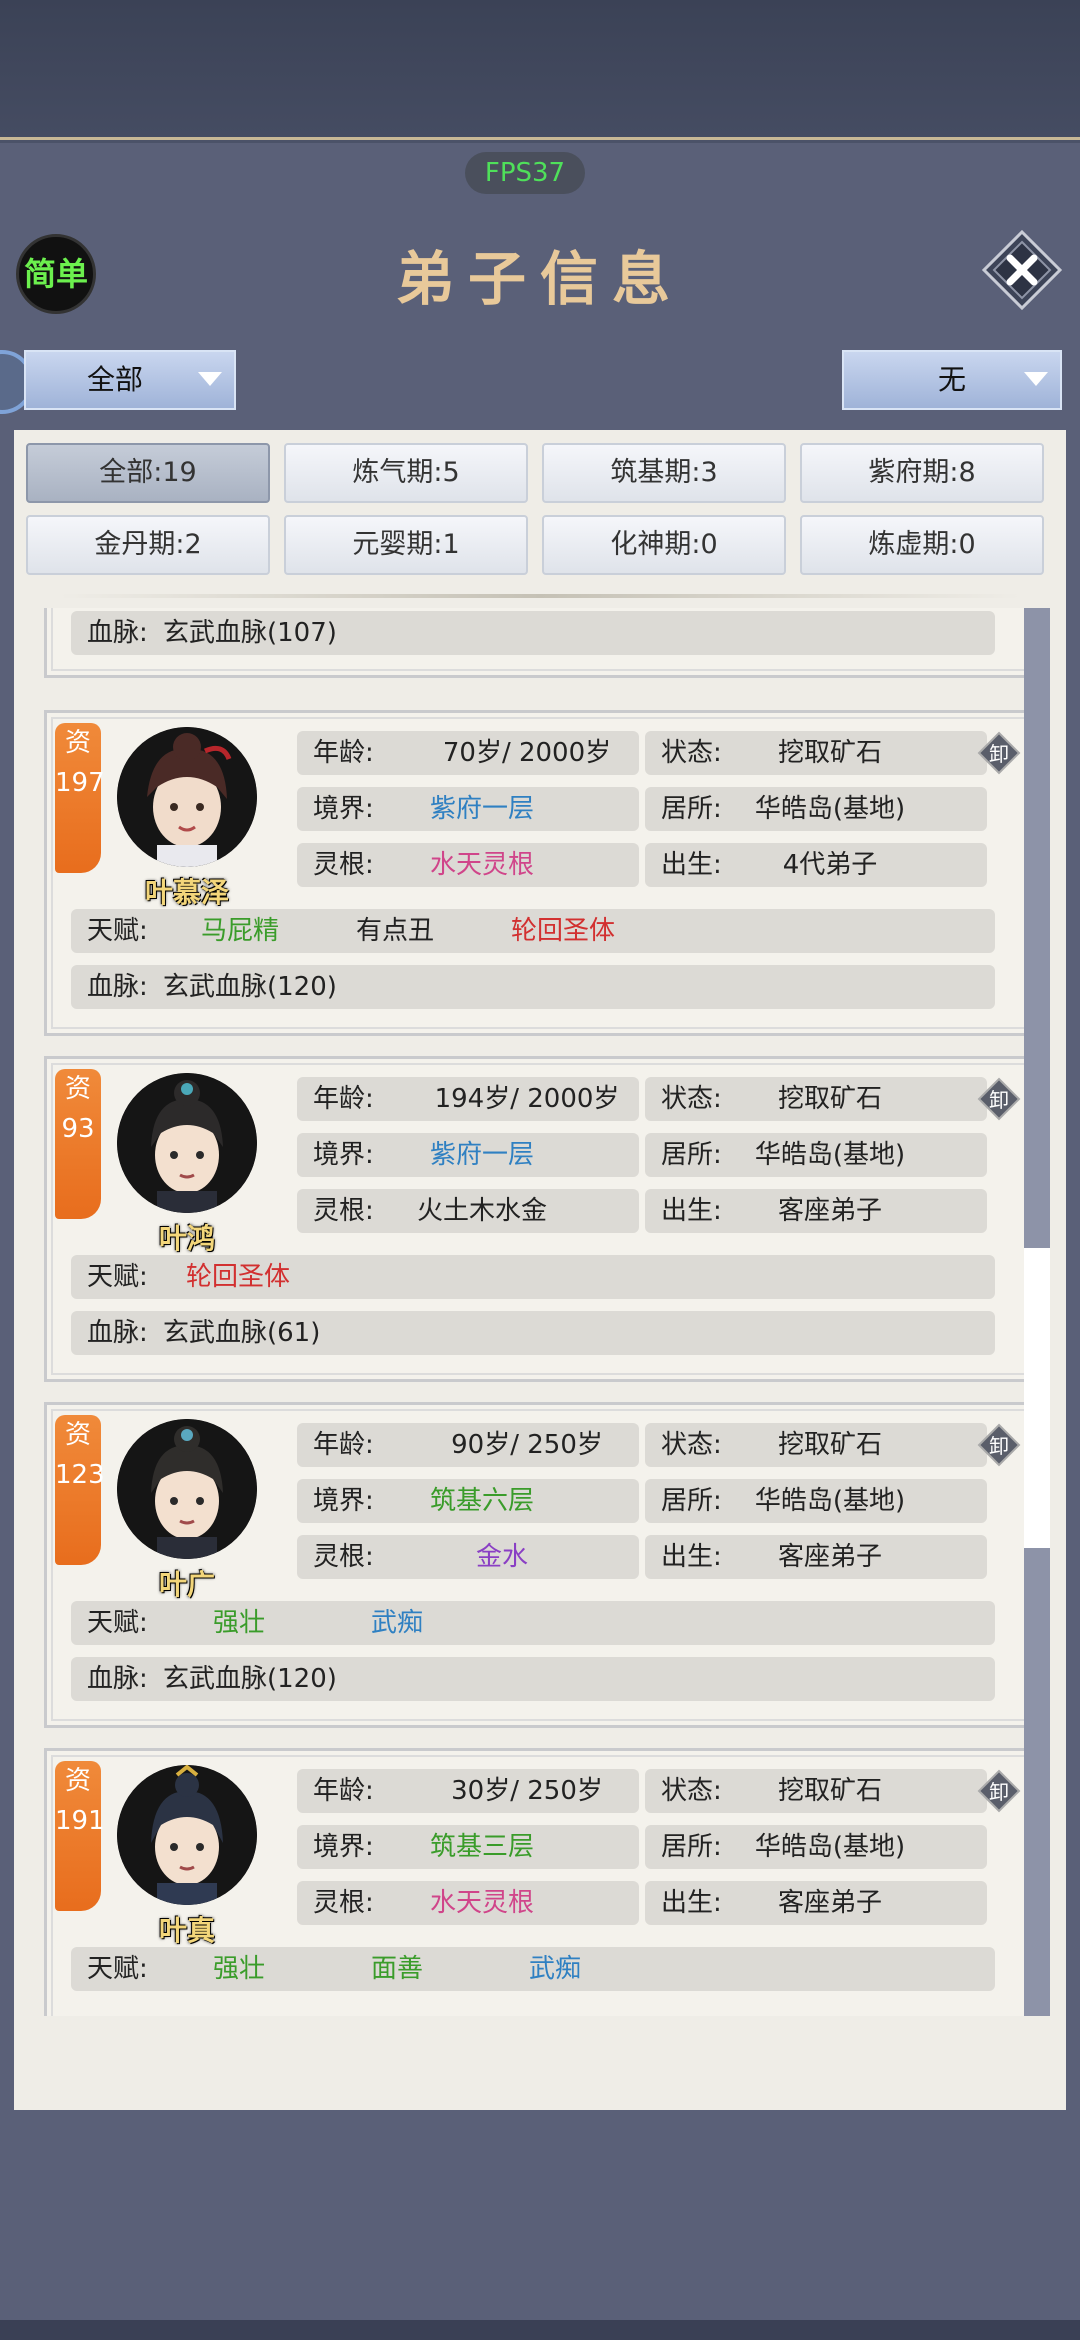  What do you see at coordinates (533, 633) in the screenshot?
I see `blood-row: 血脉: 玄武血脉(107)` at bounding box center [533, 633].